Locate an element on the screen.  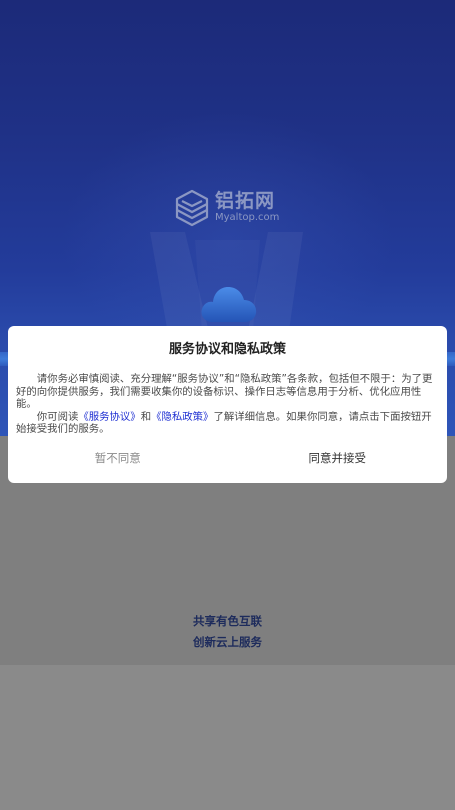
paragraph-2-prefix: 你可阅读 is located at coordinates (57, 416).